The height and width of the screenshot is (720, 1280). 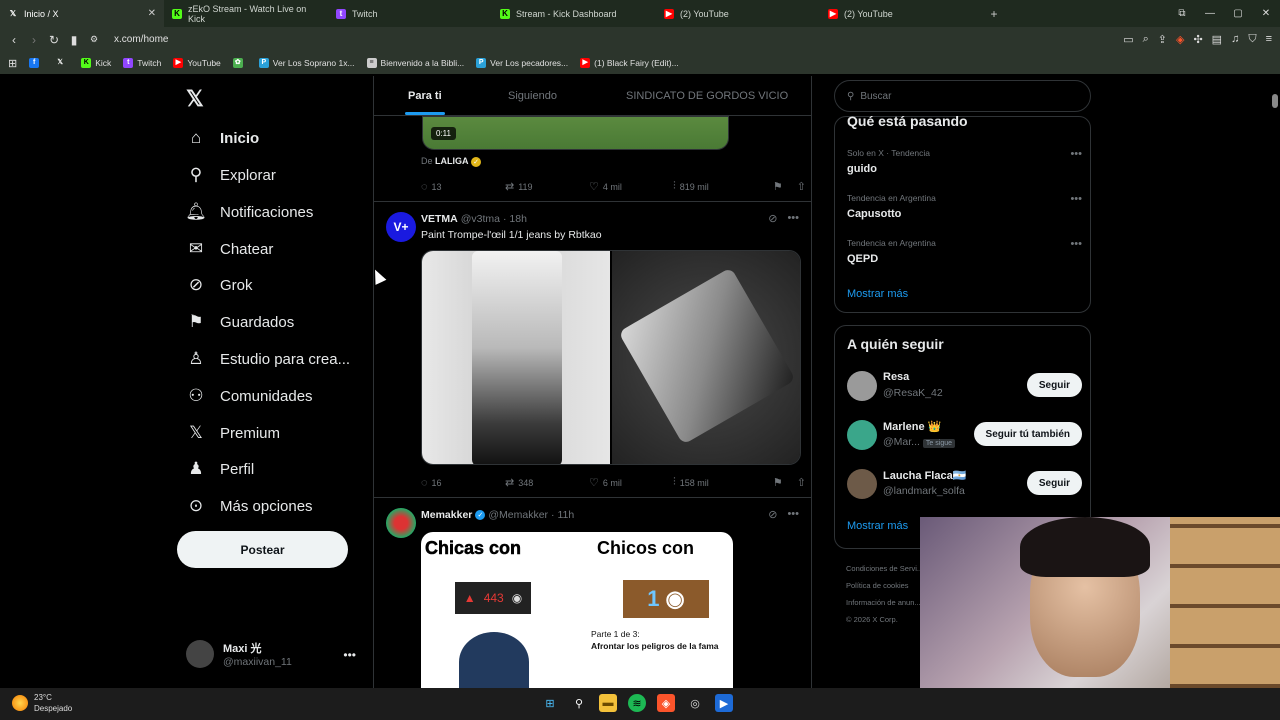 I want to click on nav-premium: 𝕏 Premium, so click(x=233, y=433).